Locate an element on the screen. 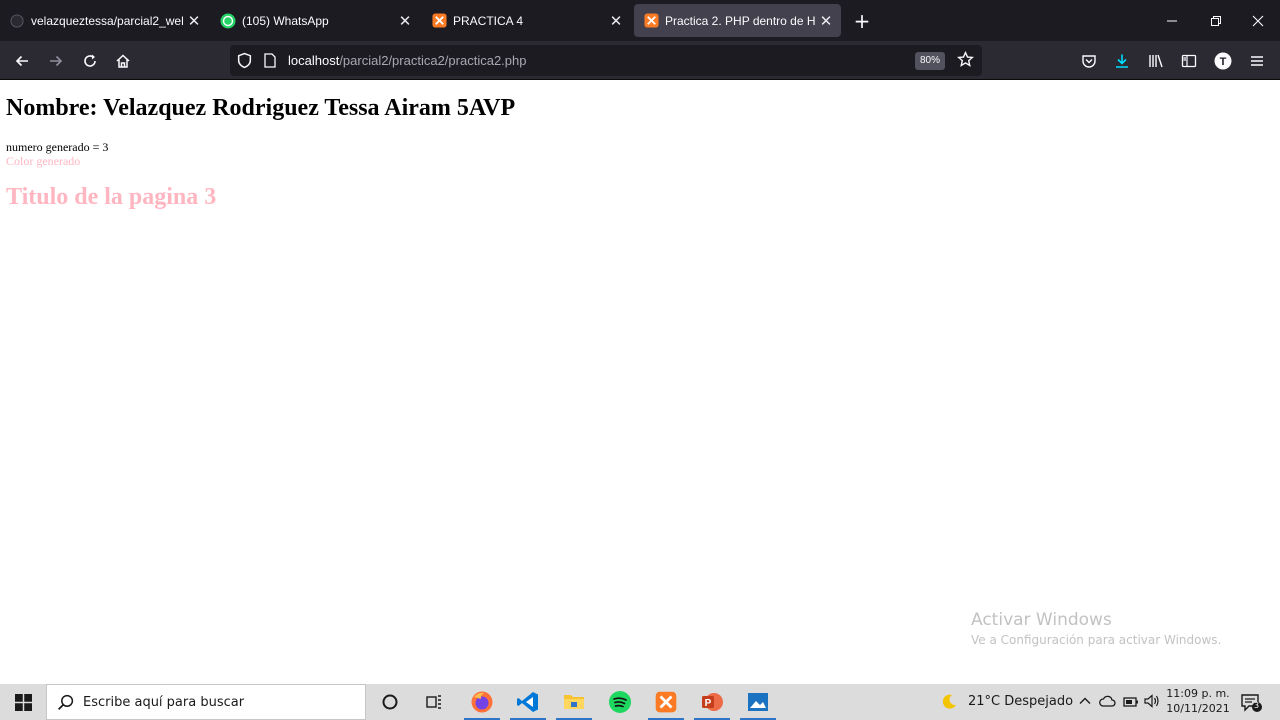  taskbar-clock: 11:09 p. m. 10/11/2021 is located at coordinates (1198, 701).